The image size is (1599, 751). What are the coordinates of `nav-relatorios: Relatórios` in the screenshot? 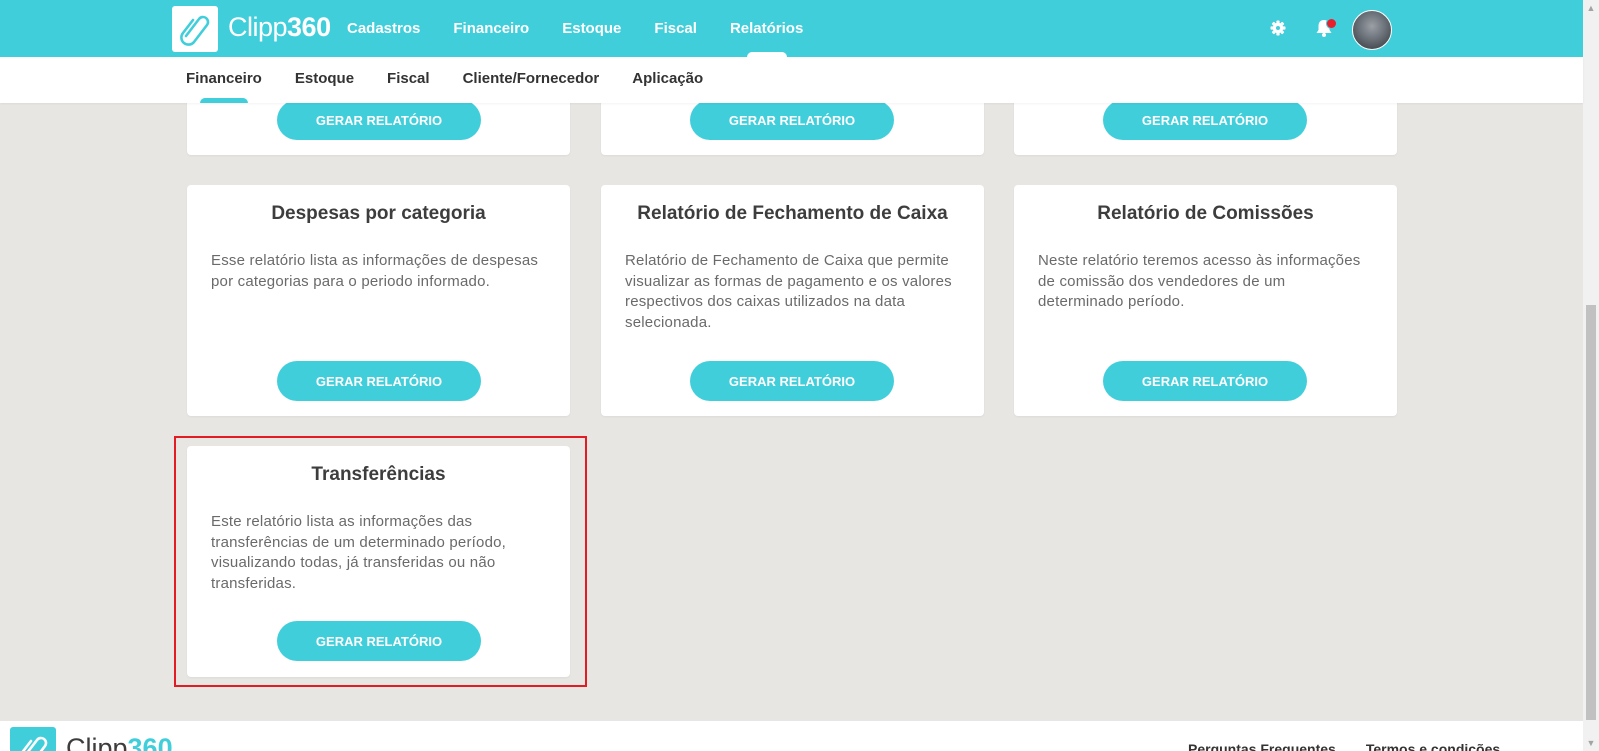 It's located at (766, 28).